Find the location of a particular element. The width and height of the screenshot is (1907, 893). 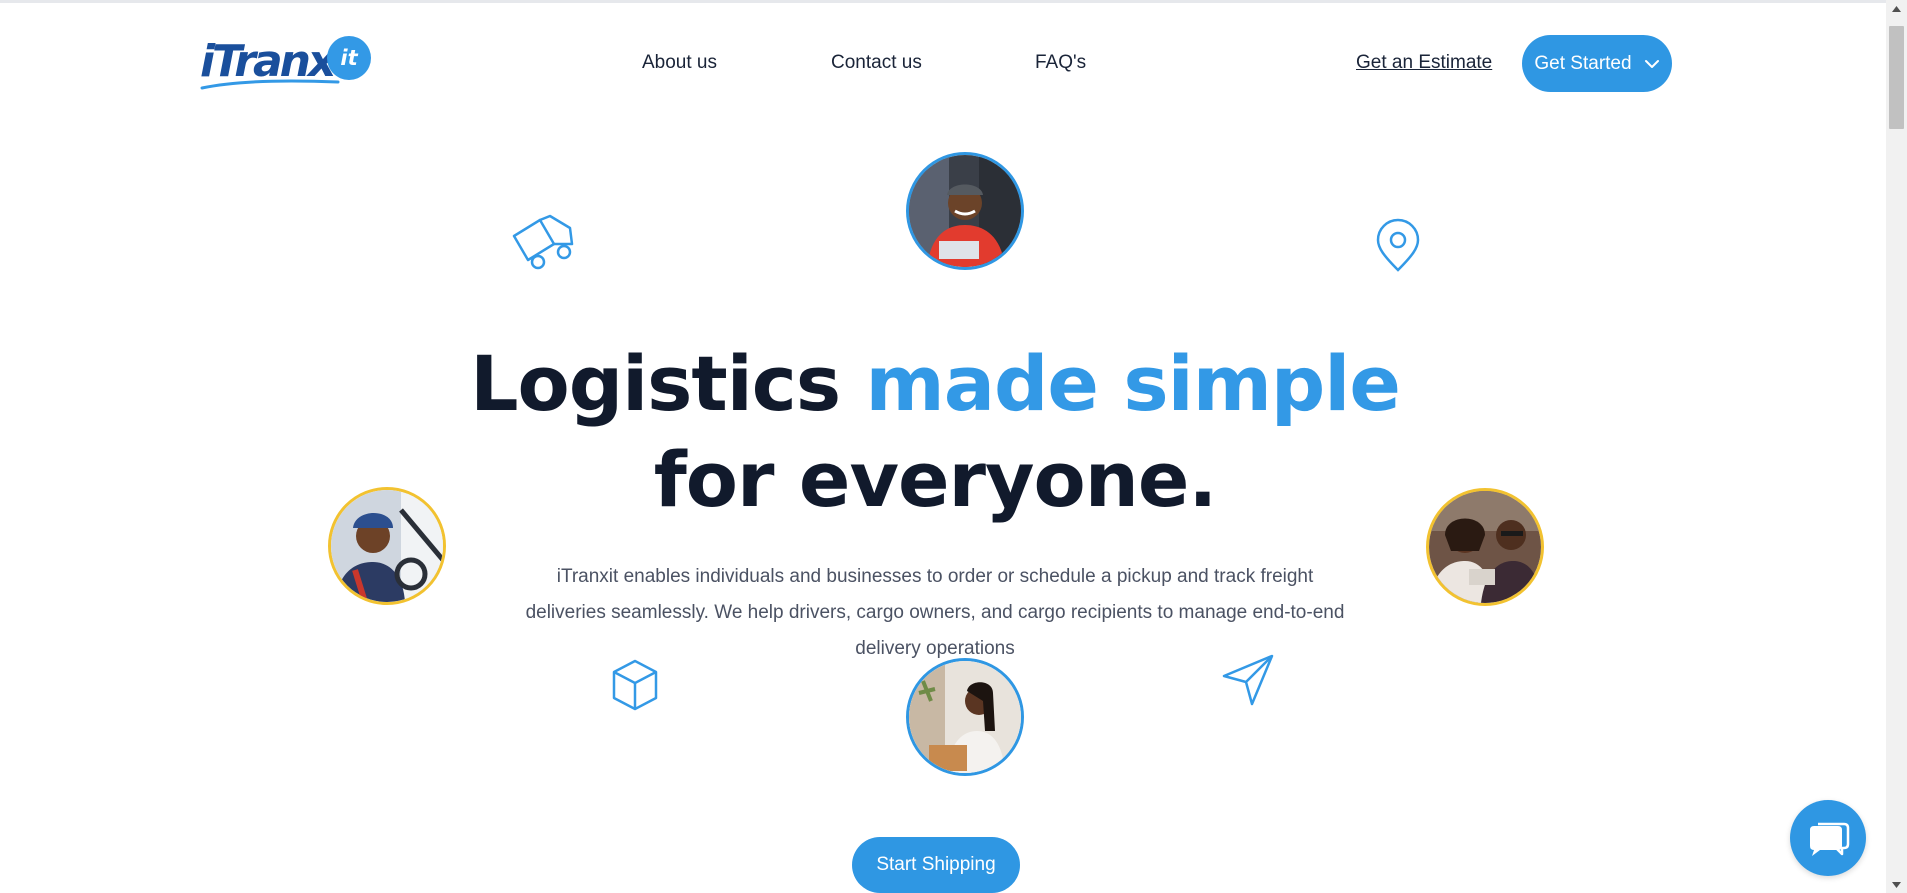

get-started-button: Get Started is located at coordinates (1597, 63).